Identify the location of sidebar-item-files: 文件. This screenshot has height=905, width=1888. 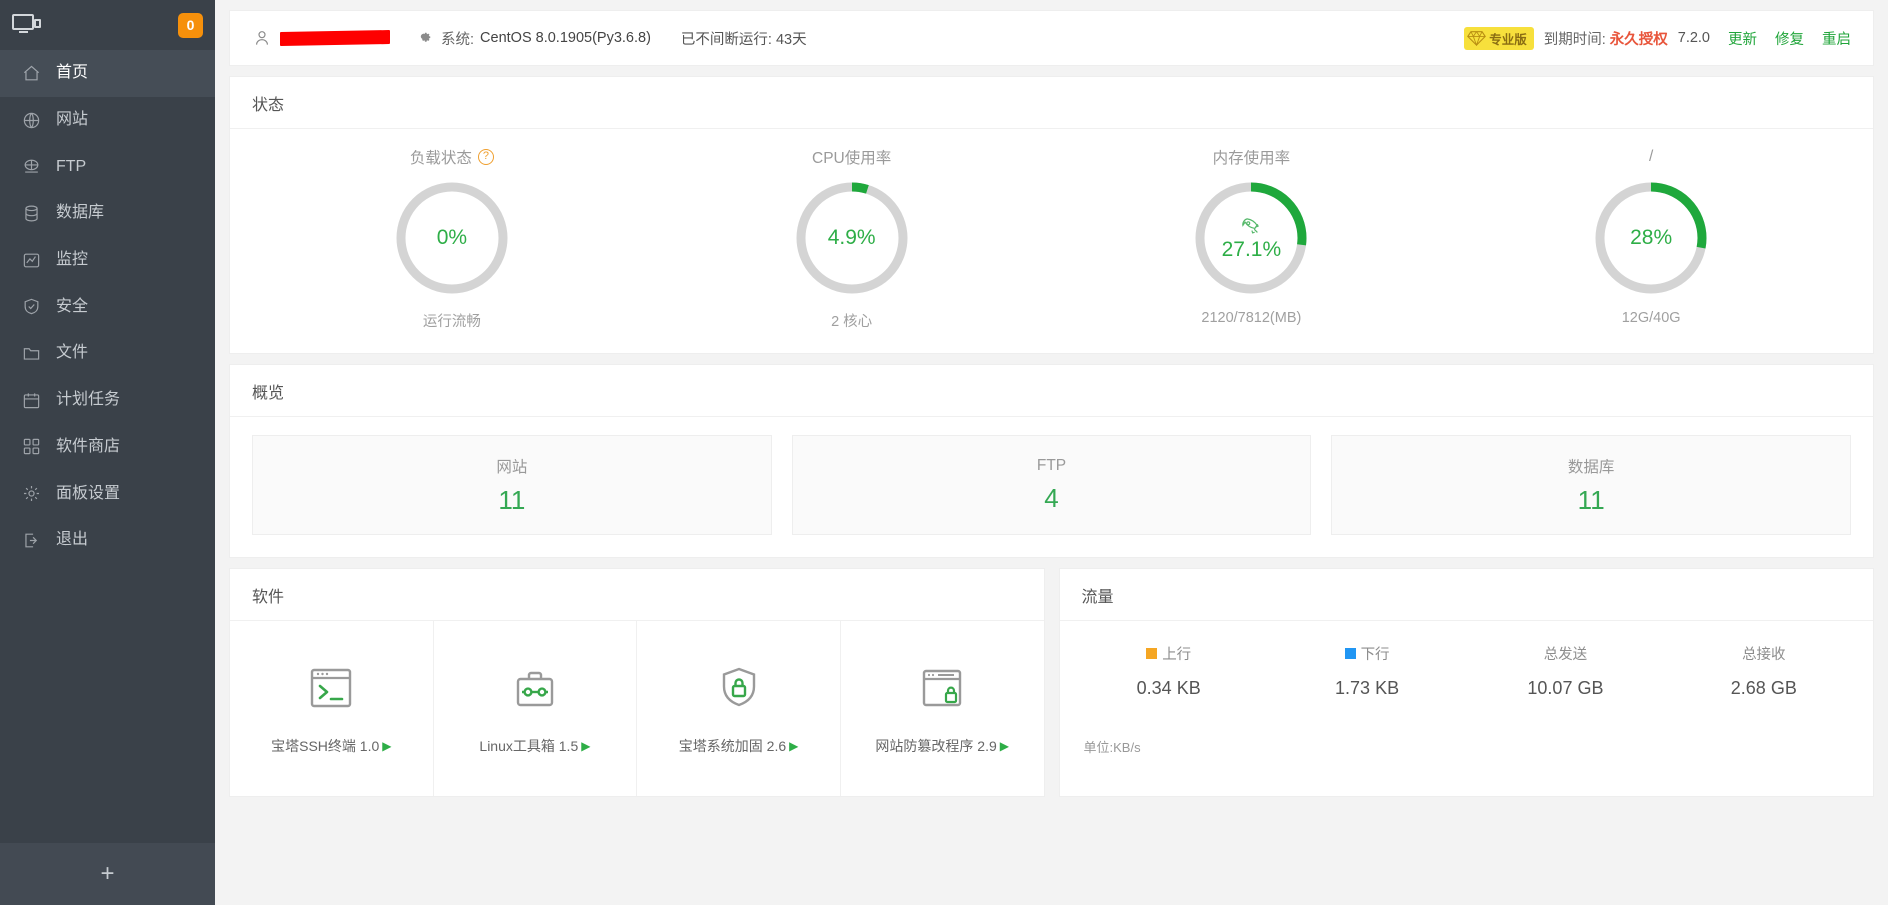
(107, 353).